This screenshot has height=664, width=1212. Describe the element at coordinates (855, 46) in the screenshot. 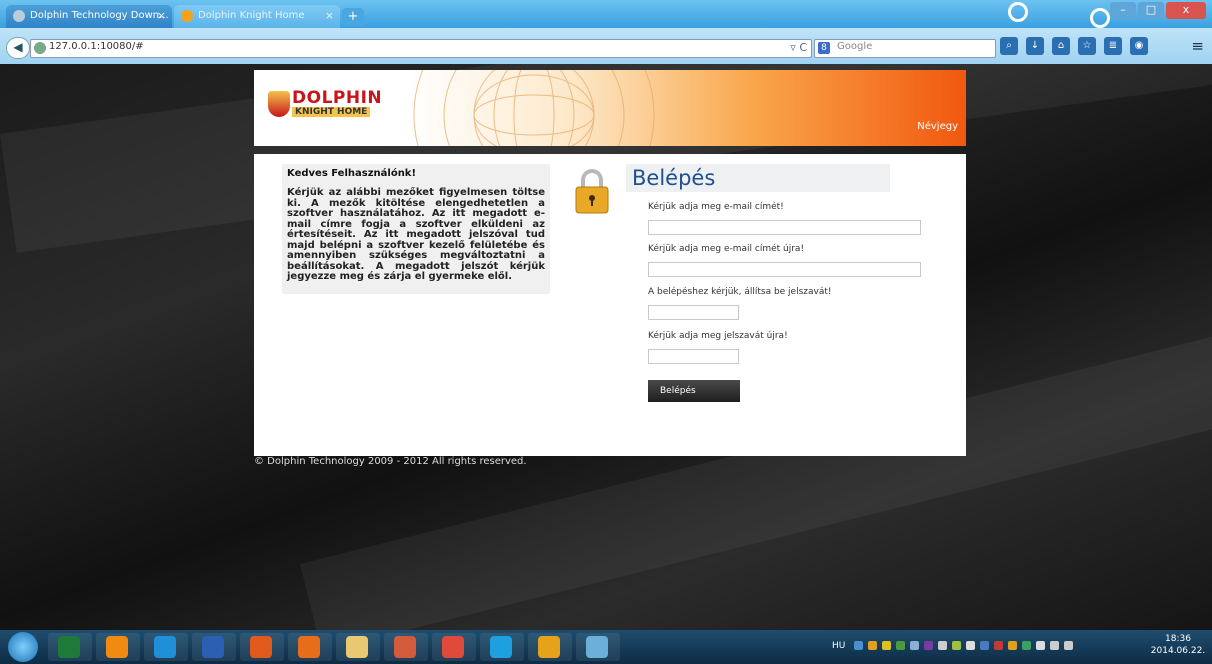

I see `search-placeholder: Google` at that location.